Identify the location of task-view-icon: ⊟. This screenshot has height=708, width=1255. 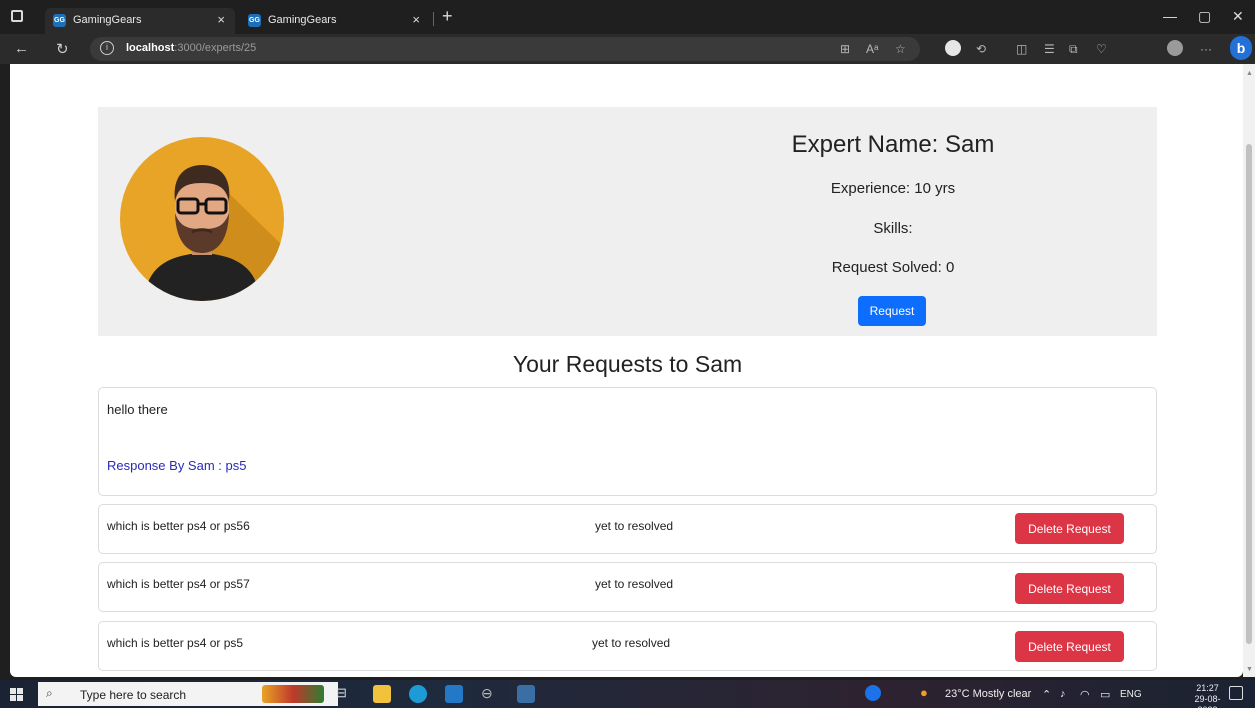
(345, 694).